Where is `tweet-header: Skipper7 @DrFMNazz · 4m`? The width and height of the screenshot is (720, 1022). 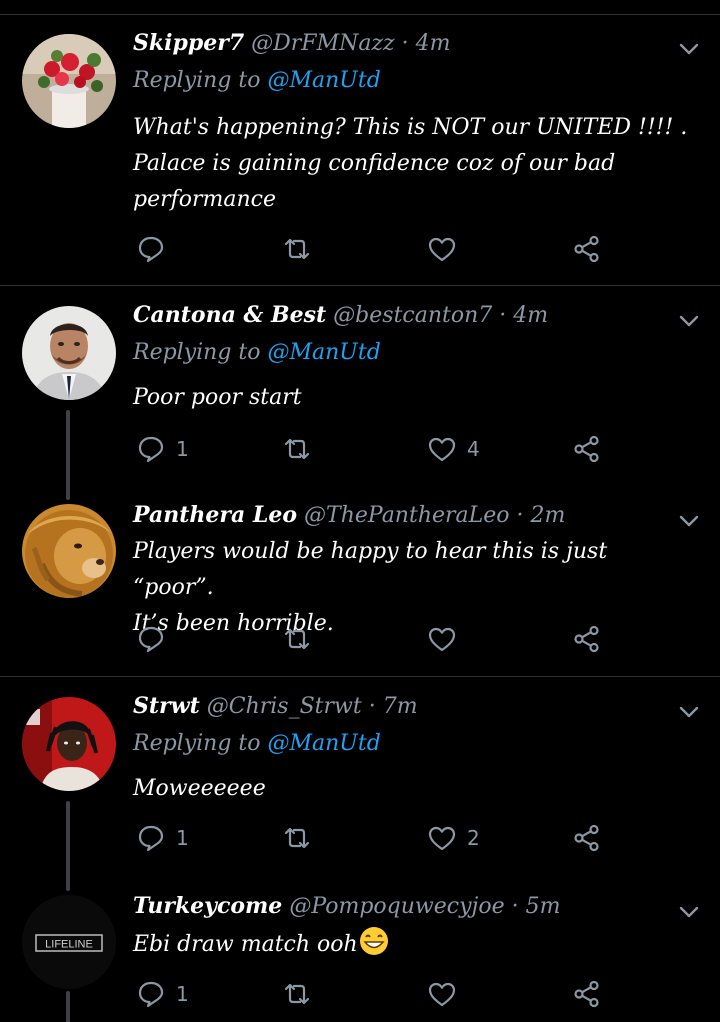 tweet-header: Skipper7 @DrFMNazz · 4m is located at coordinates (292, 43).